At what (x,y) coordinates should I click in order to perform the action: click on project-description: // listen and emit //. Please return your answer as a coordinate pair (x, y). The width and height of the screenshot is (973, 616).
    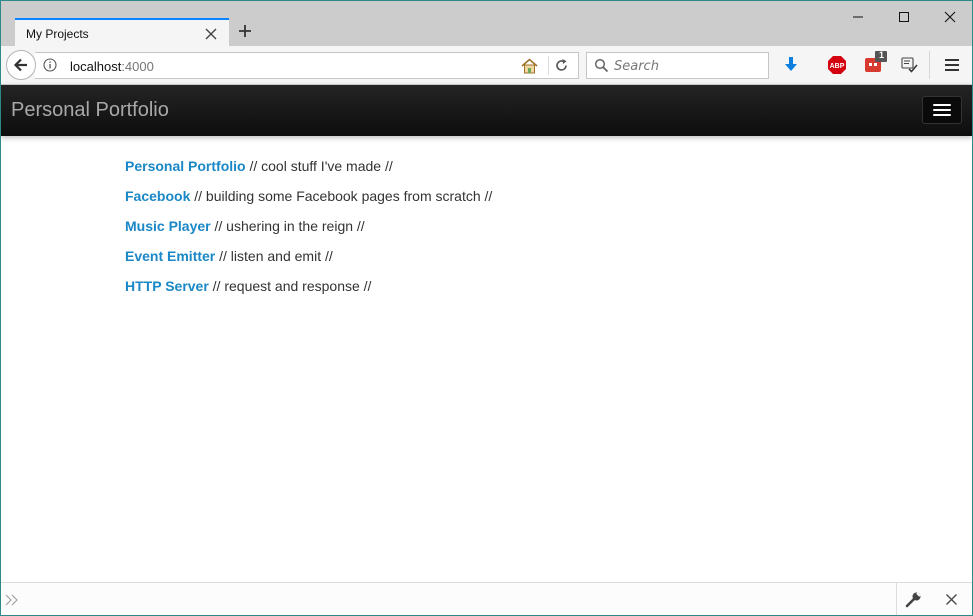
    Looking at the image, I should click on (274, 256).